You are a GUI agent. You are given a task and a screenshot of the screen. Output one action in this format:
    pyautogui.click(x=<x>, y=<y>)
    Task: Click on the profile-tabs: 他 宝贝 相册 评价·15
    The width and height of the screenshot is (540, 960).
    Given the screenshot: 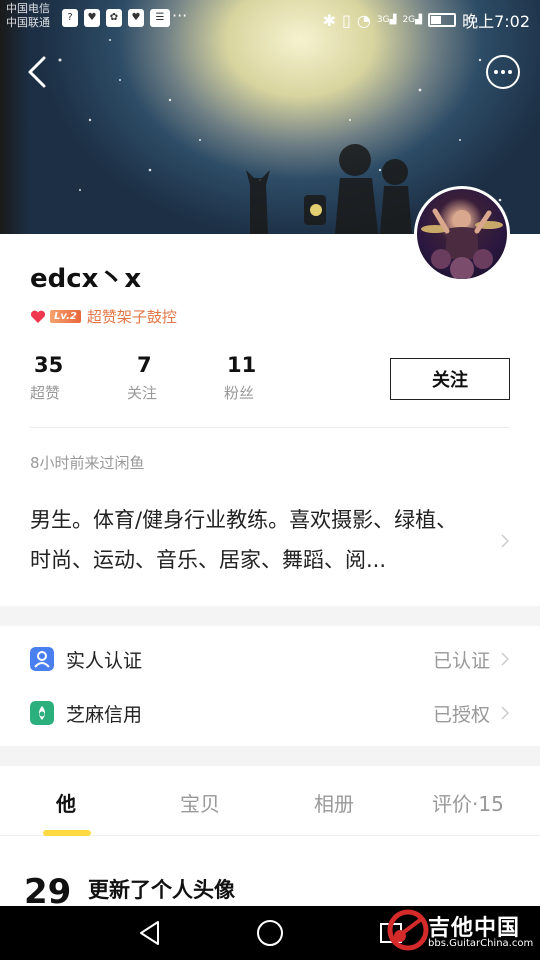 What is the action you would take?
    pyautogui.click(x=270, y=801)
    